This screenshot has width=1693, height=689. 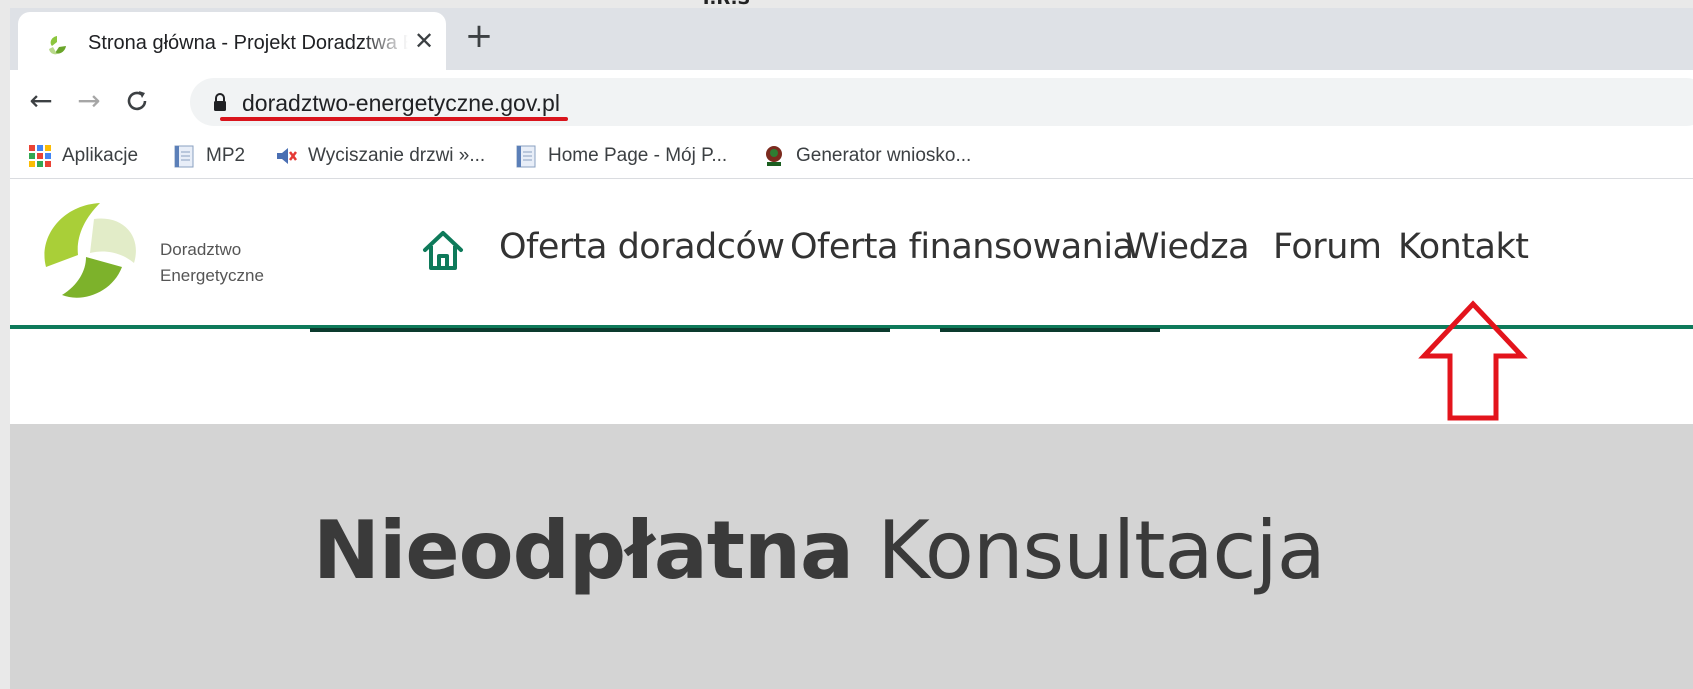 I want to click on nav-link-oferta-doradcow: Oferta doradców, so click(x=642, y=247).